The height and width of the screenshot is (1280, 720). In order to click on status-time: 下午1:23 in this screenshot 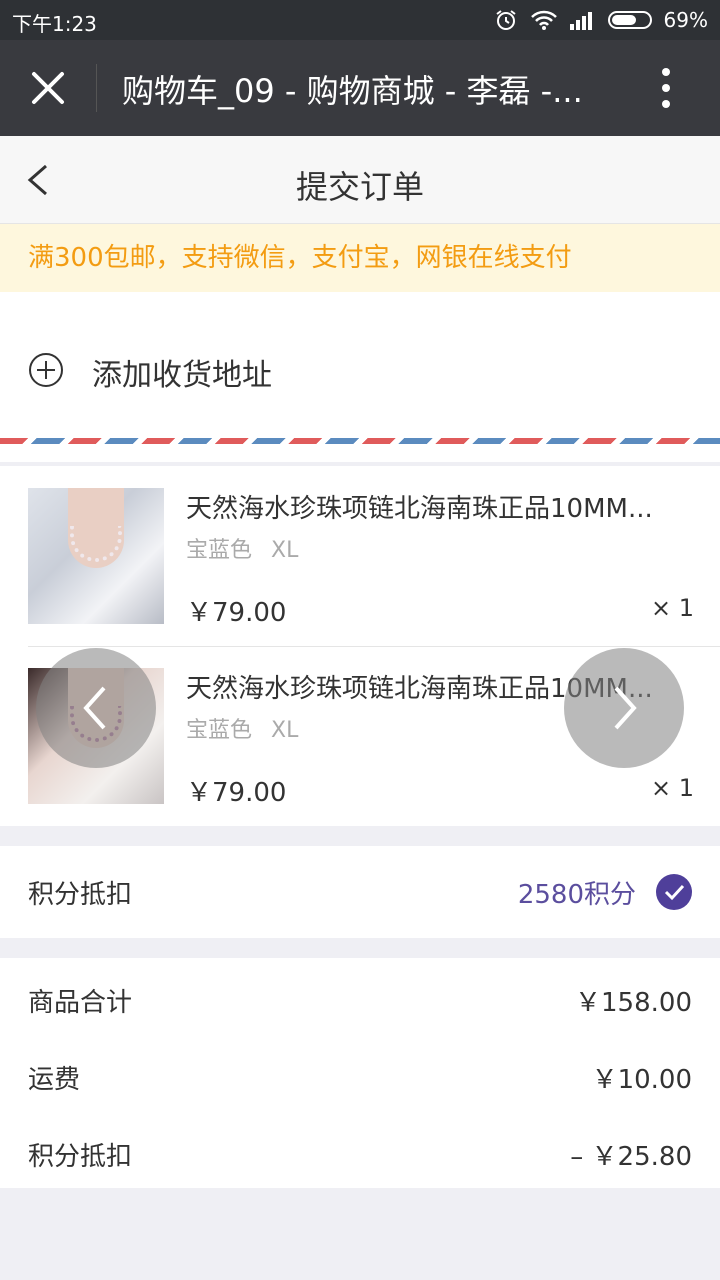, I will do `click(54, 24)`.